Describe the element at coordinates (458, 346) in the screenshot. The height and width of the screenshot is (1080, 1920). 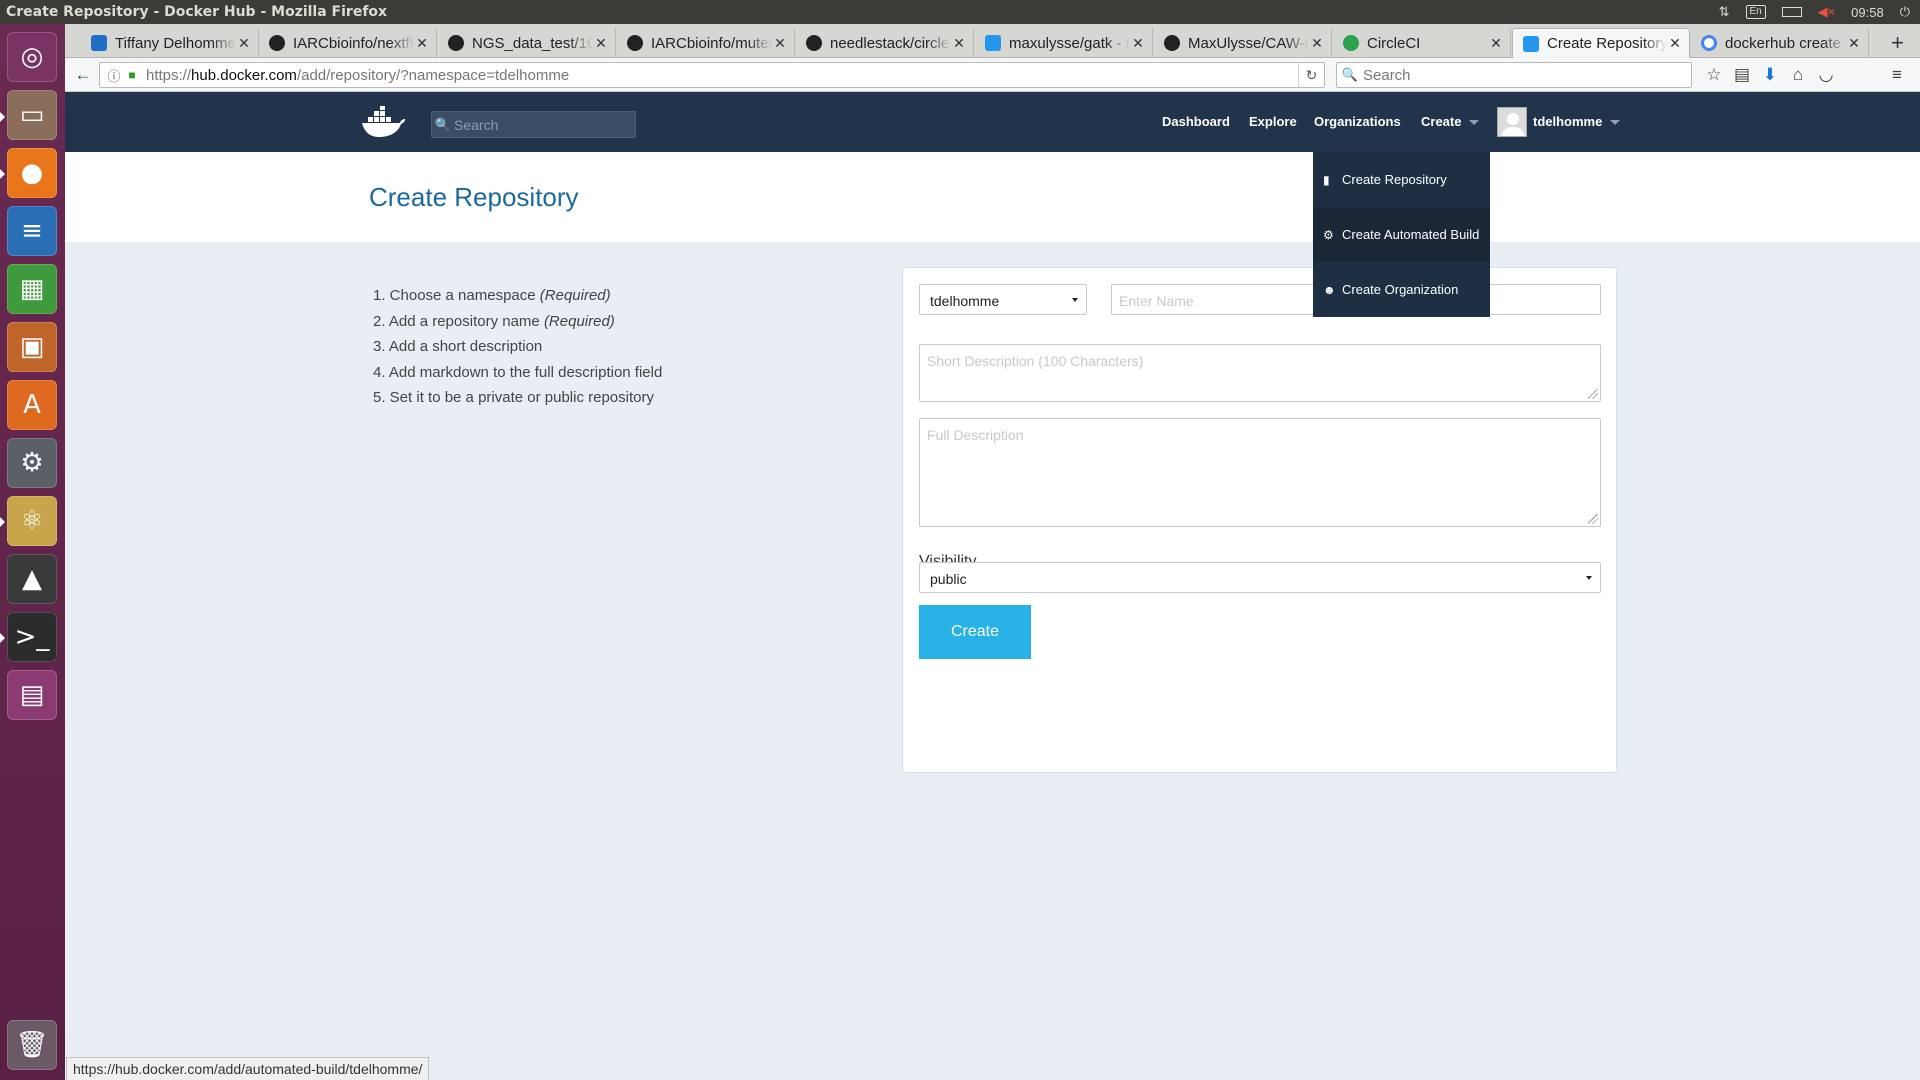
I see `instruction-step: 3. Add a short description` at that location.